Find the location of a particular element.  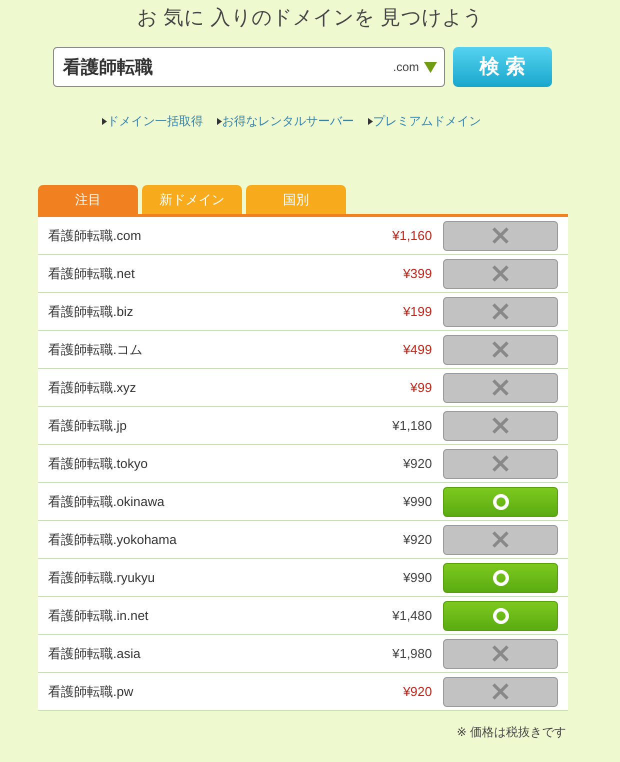

domain-name: 看護師転職.pw is located at coordinates (91, 691).